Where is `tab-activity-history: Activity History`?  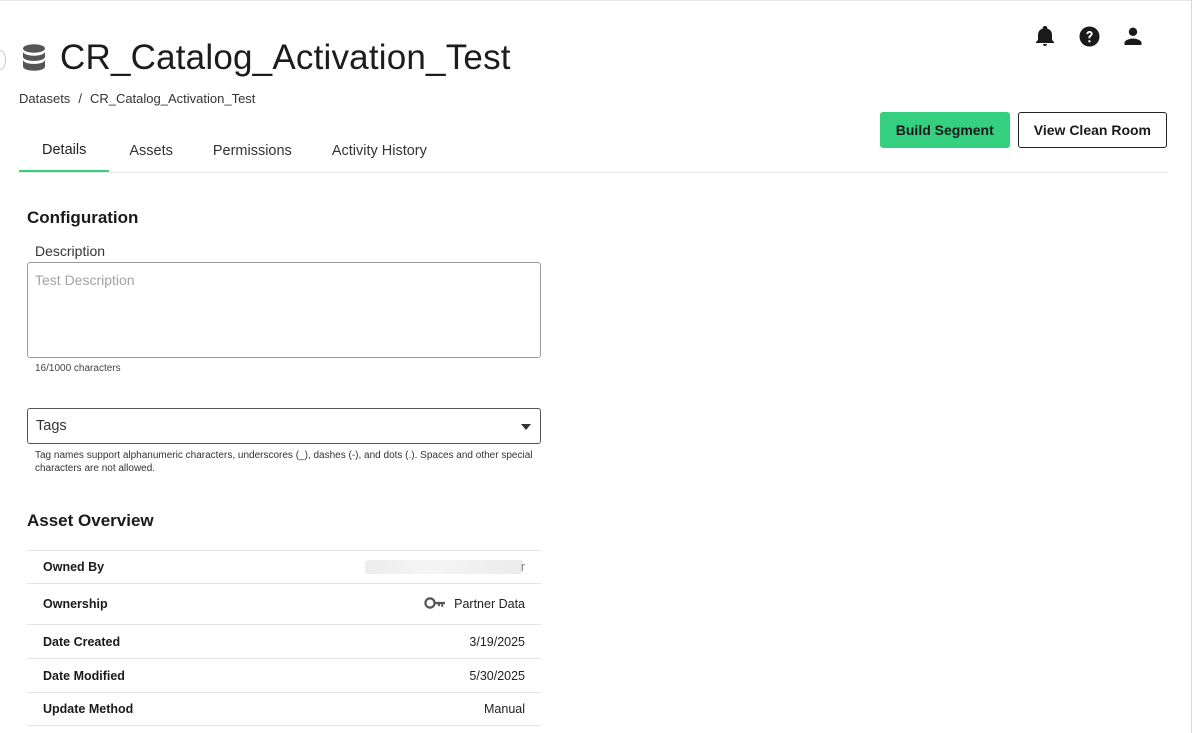
tab-activity-history: Activity History is located at coordinates (379, 151).